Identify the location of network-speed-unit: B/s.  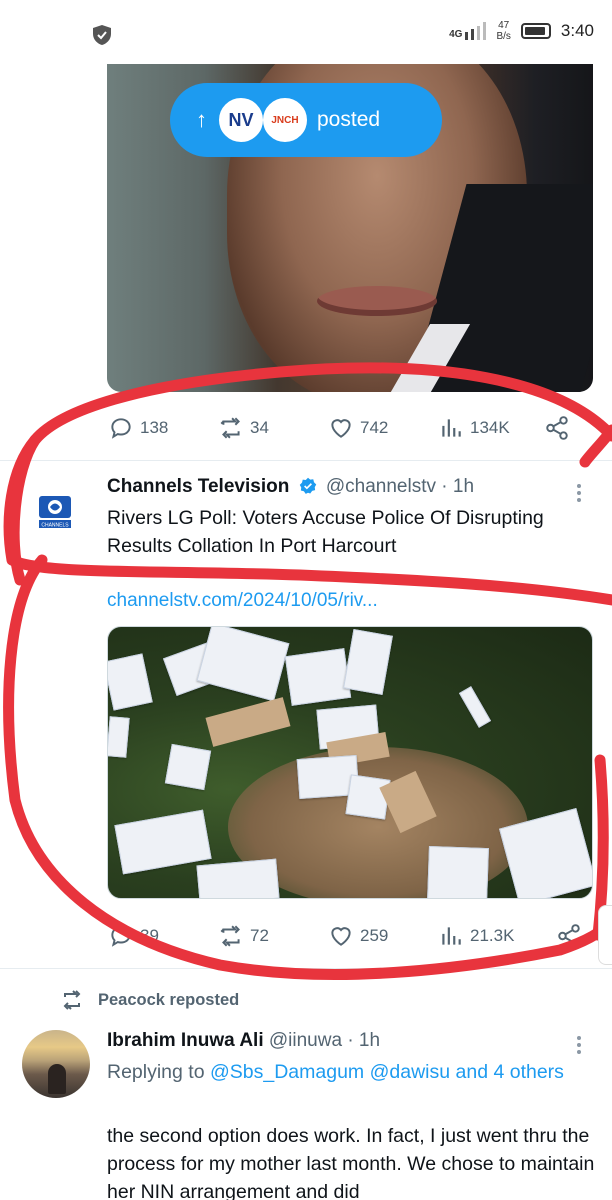
(503, 36).